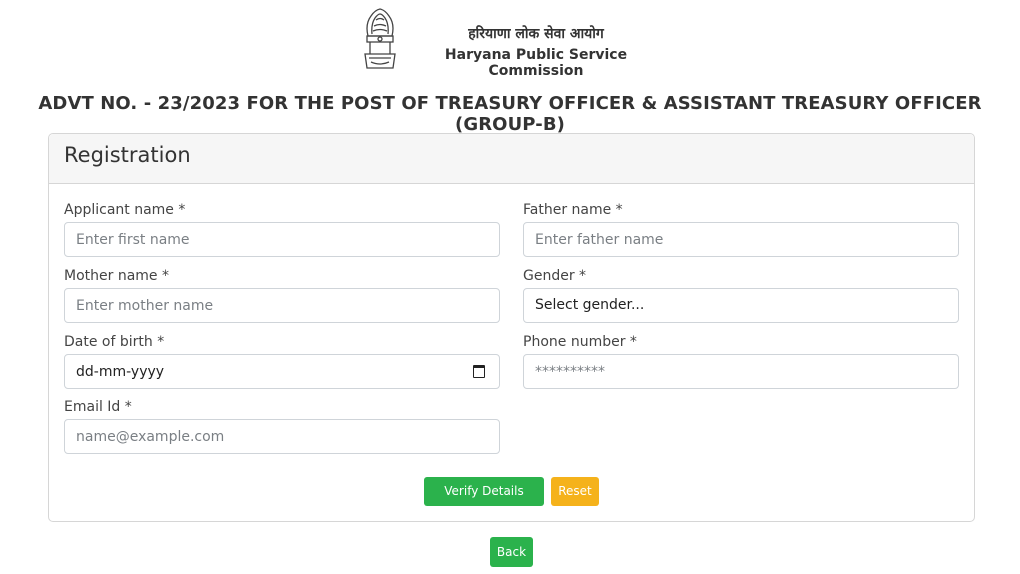 This screenshot has height=574, width=1020. I want to click on phone-number-label: Phone number *, so click(580, 342).